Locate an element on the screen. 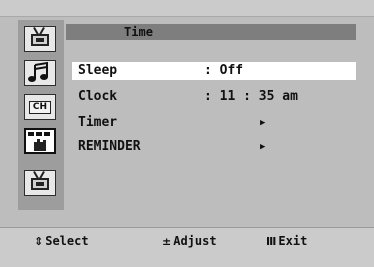 This screenshot has height=267, width=374. menu-title: Time is located at coordinates (138, 32).